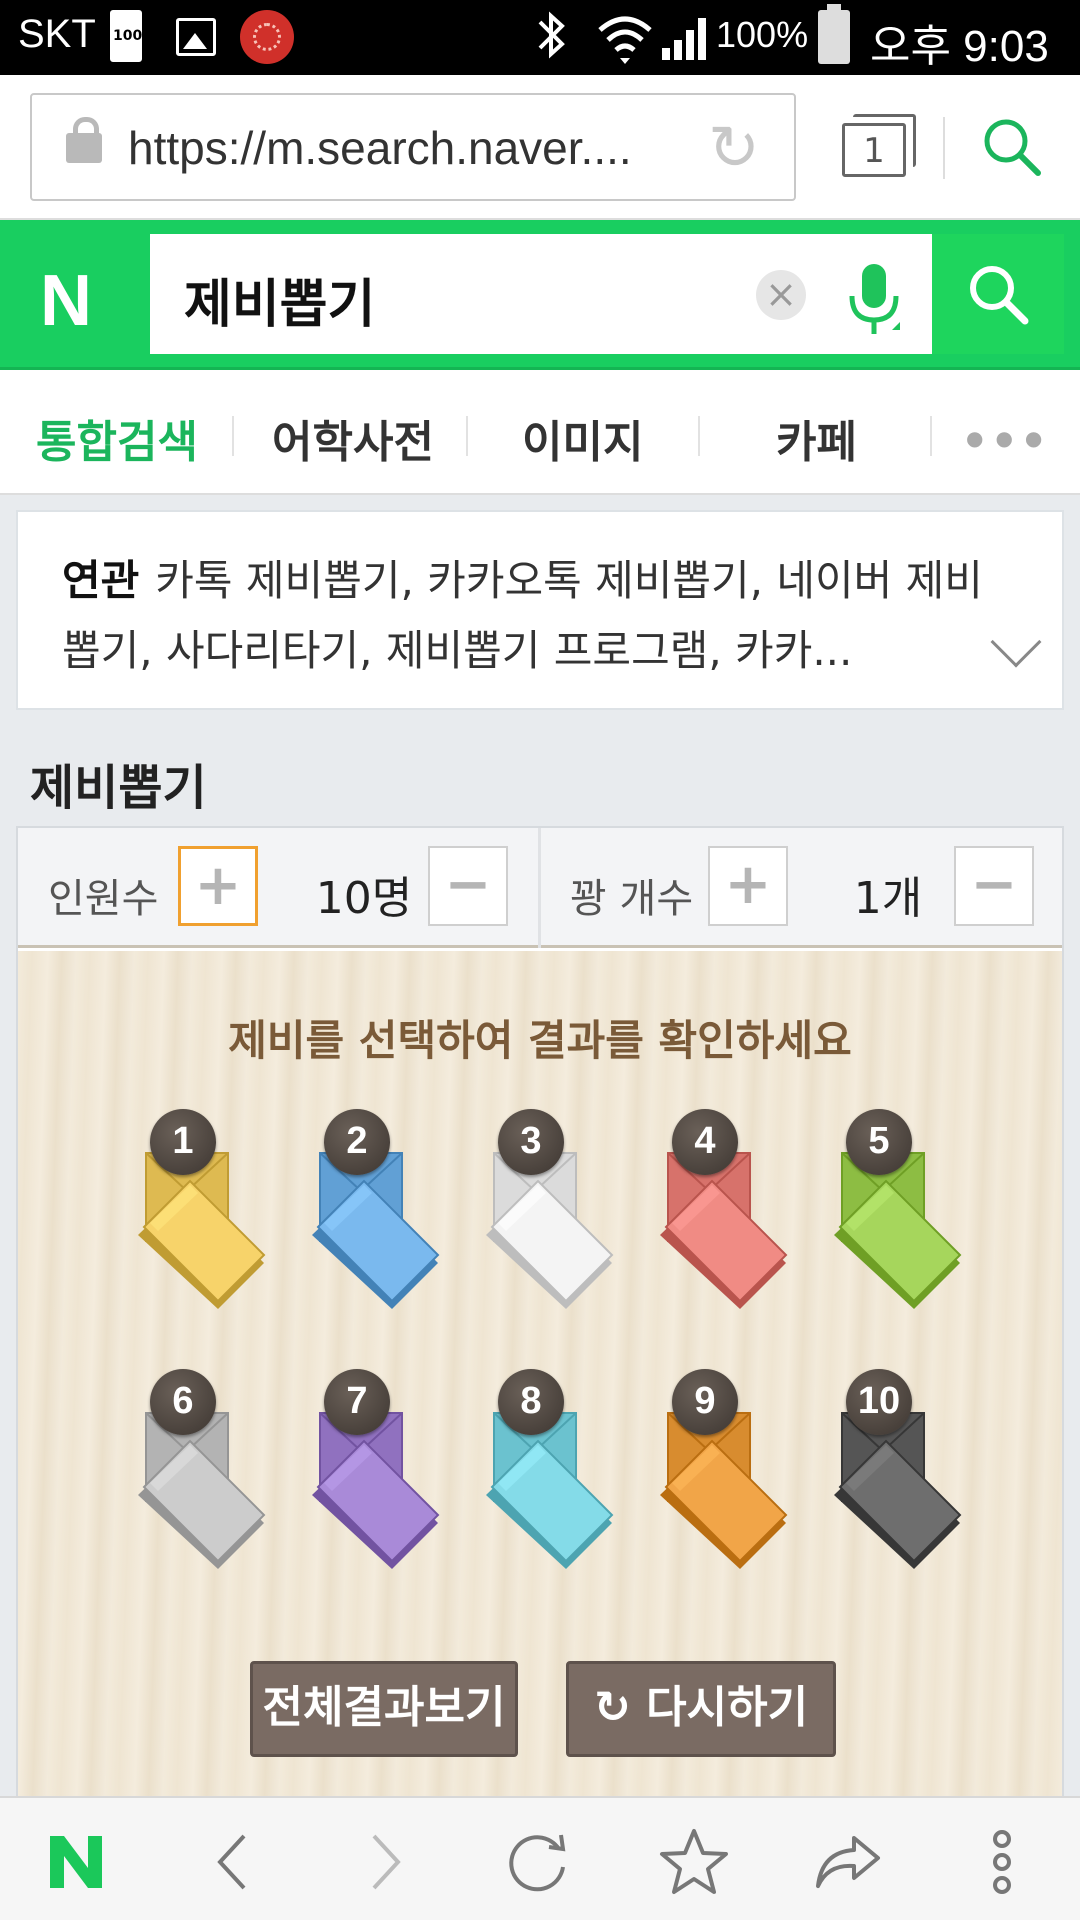  Describe the element at coordinates (705, 1402) in the screenshot. I see `ticket-number-badge: 9` at that location.